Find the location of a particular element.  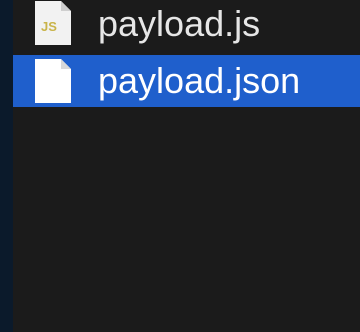

file-row-payload-js: JS payload.js is located at coordinates (186, 24).